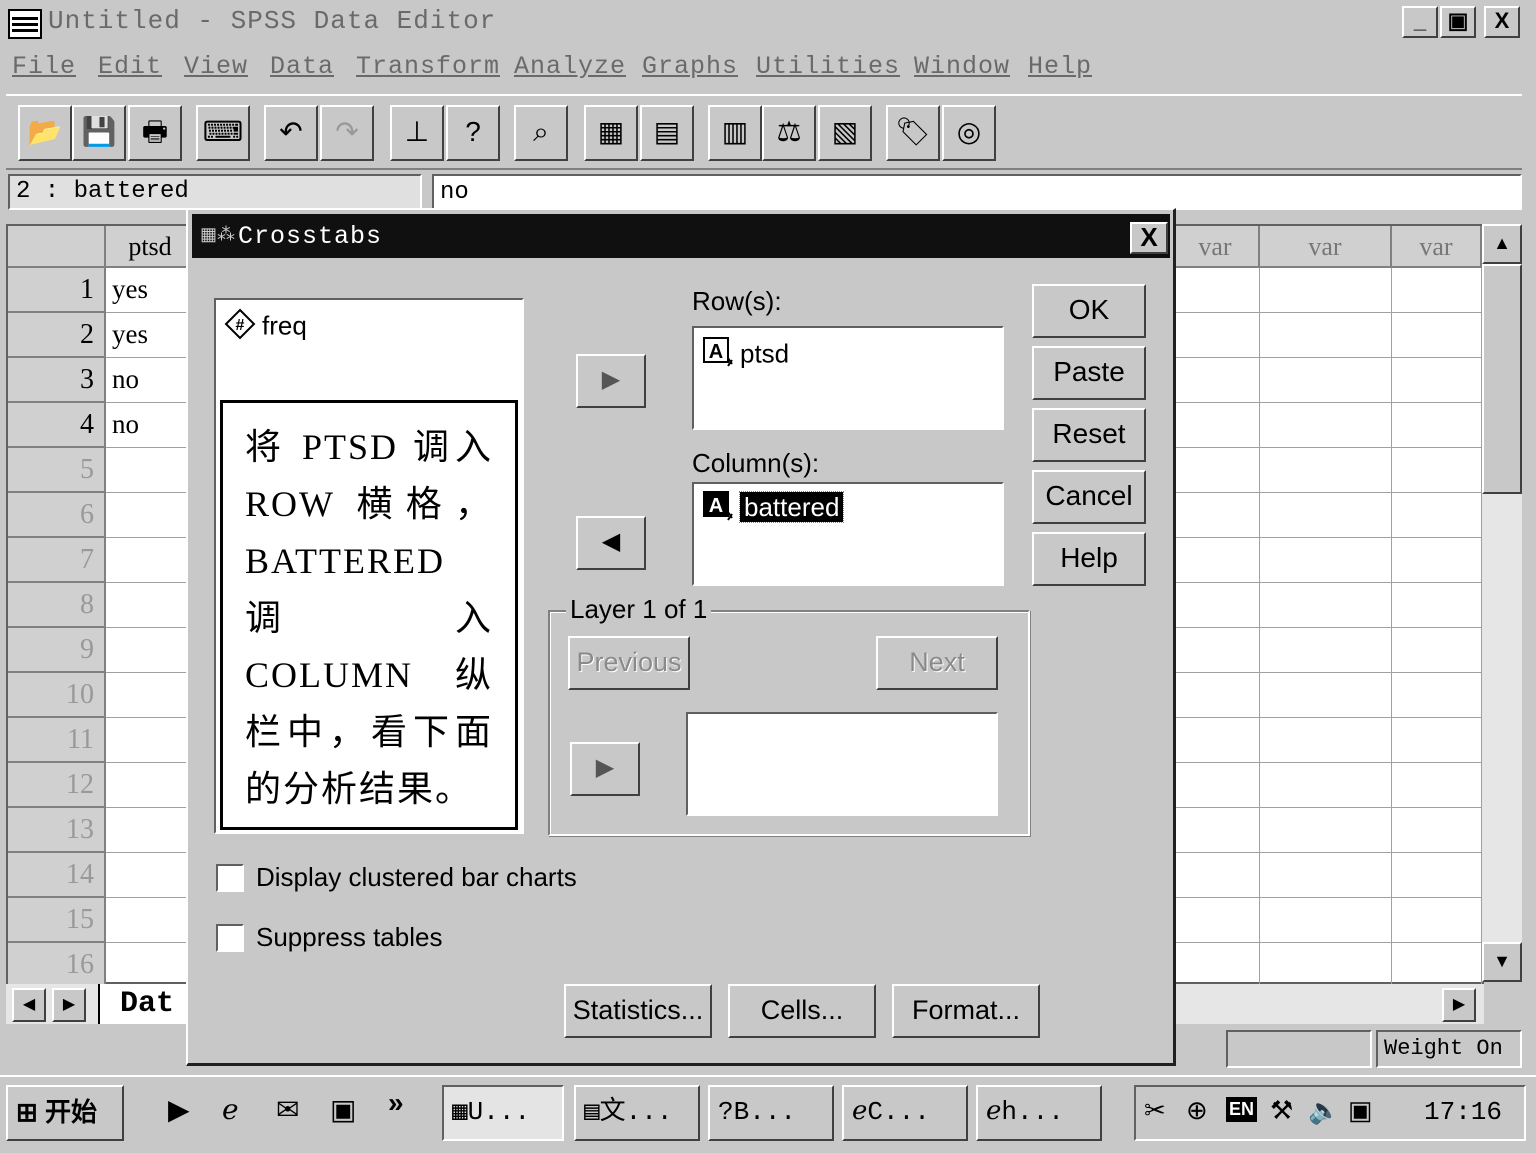  Describe the element at coordinates (848, 534) in the screenshot. I see `columns-variable-list: A battered` at that location.